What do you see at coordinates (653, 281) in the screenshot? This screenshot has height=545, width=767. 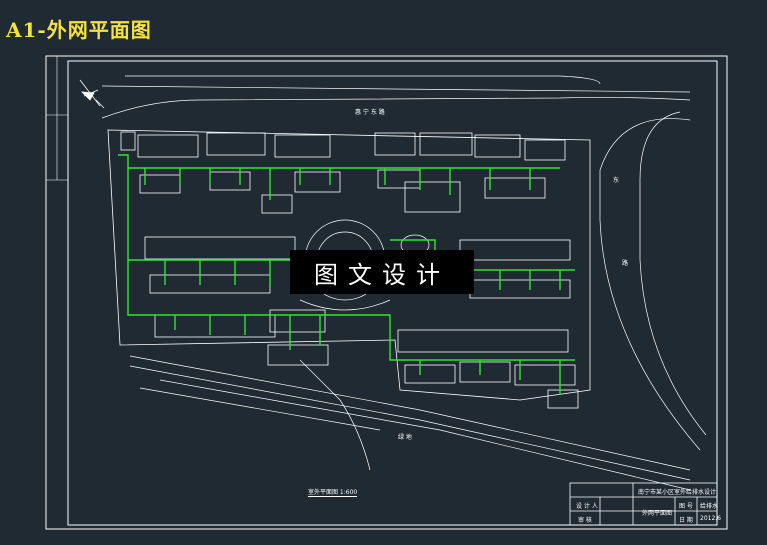 I see `east-road` at bounding box center [653, 281].